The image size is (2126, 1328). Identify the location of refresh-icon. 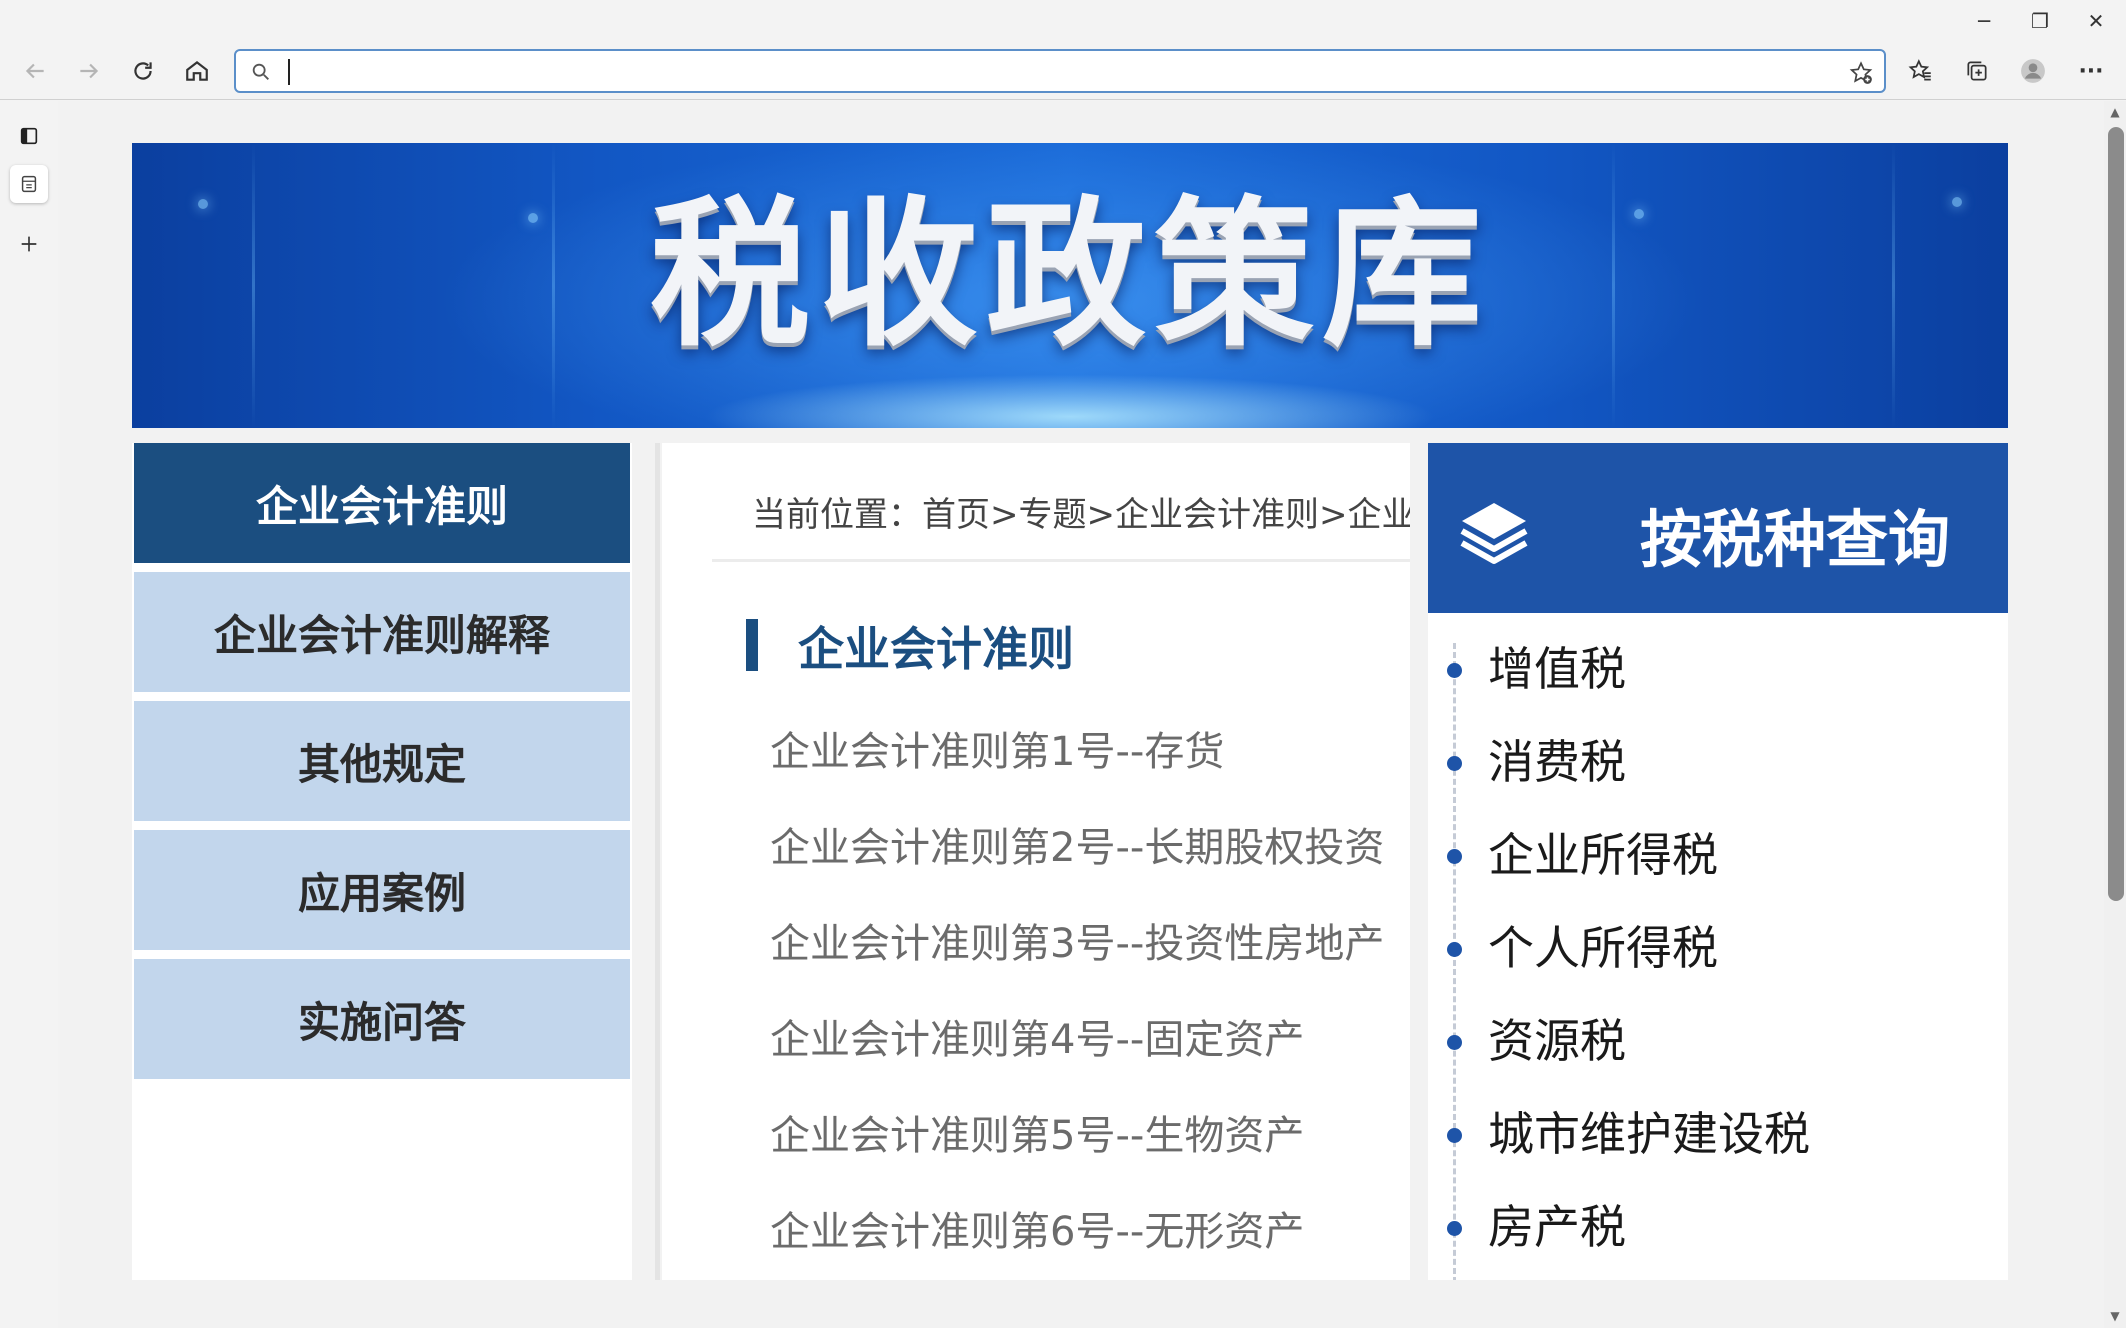
(143, 71).